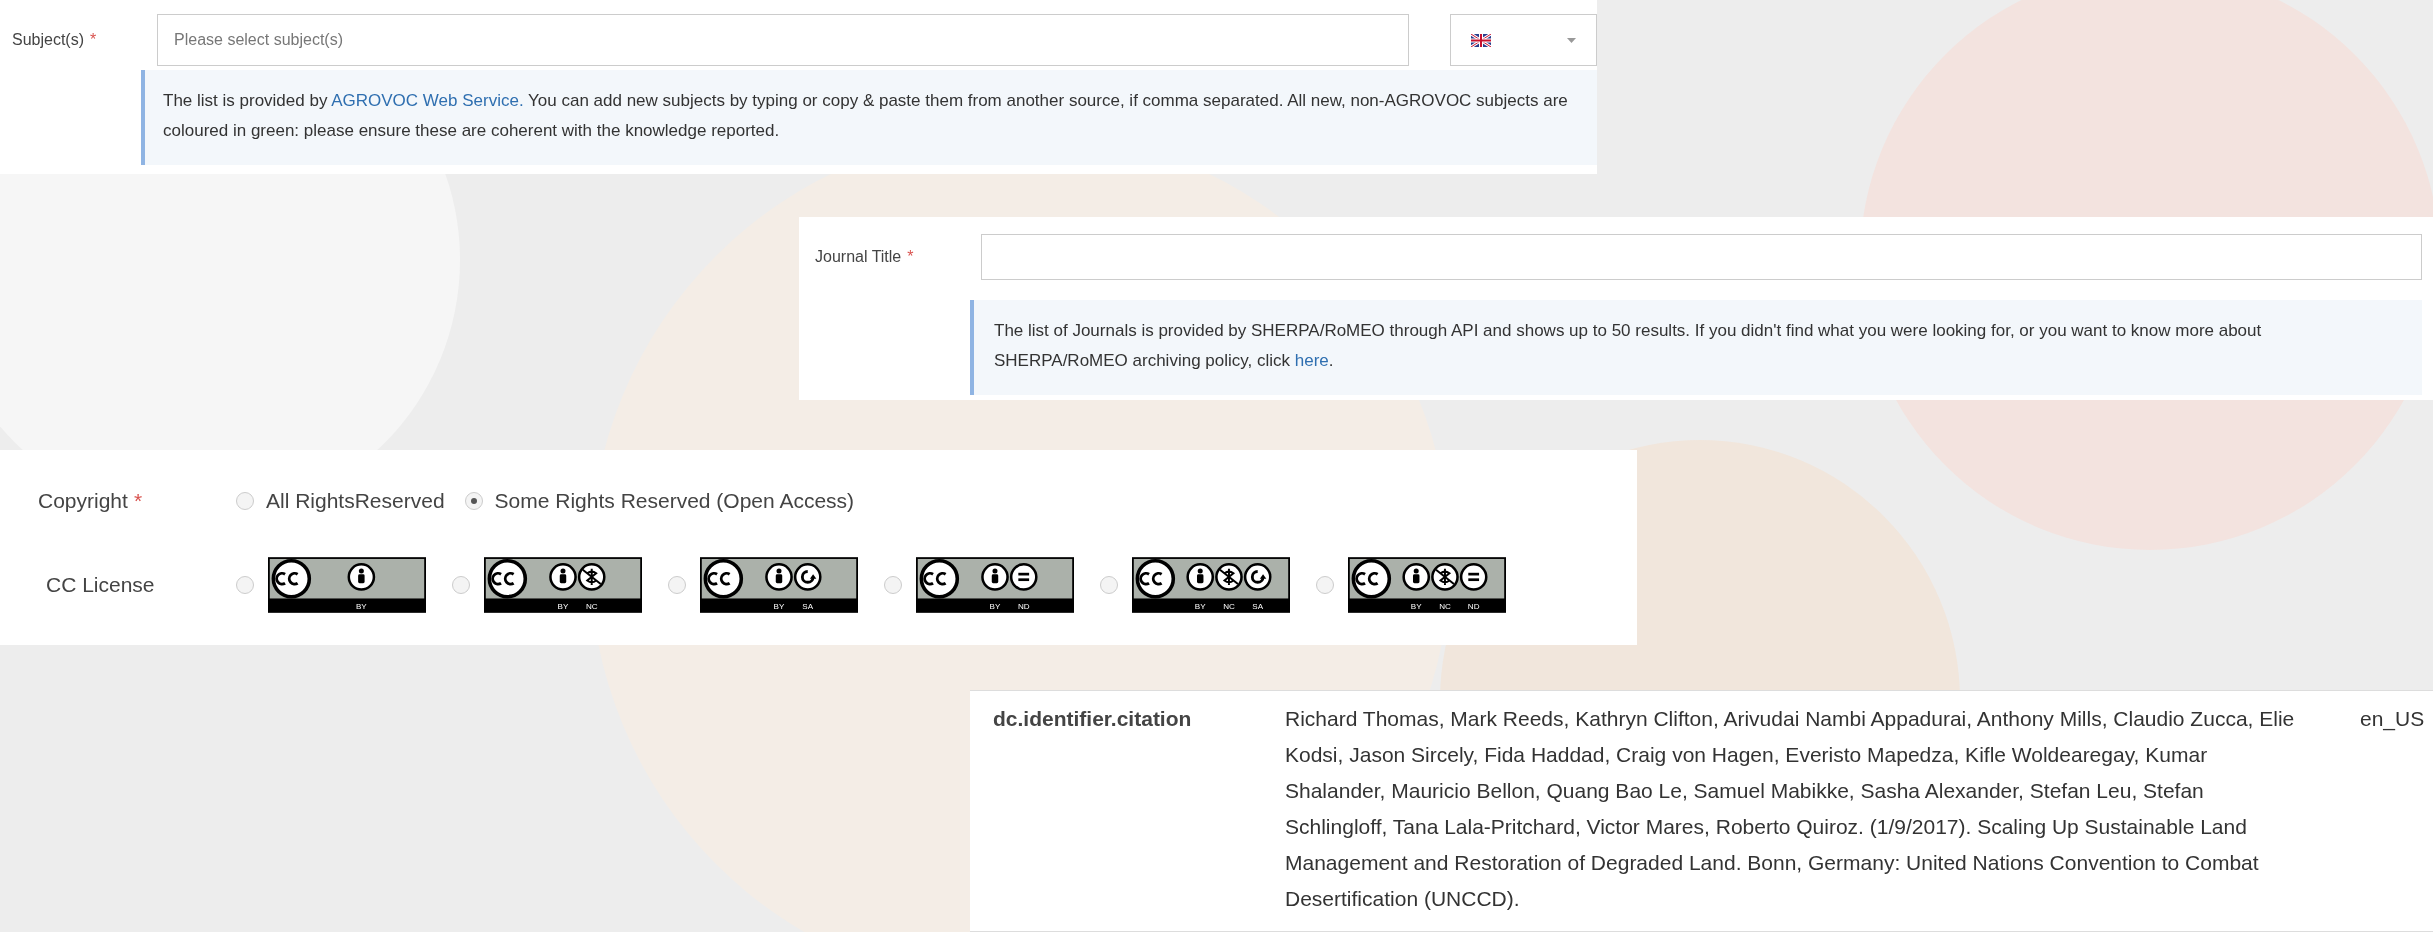 The width and height of the screenshot is (2433, 932). Describe the element at coordinates (2392, 719) in the screenshot. I see `metadata-language: en_US` at that location.